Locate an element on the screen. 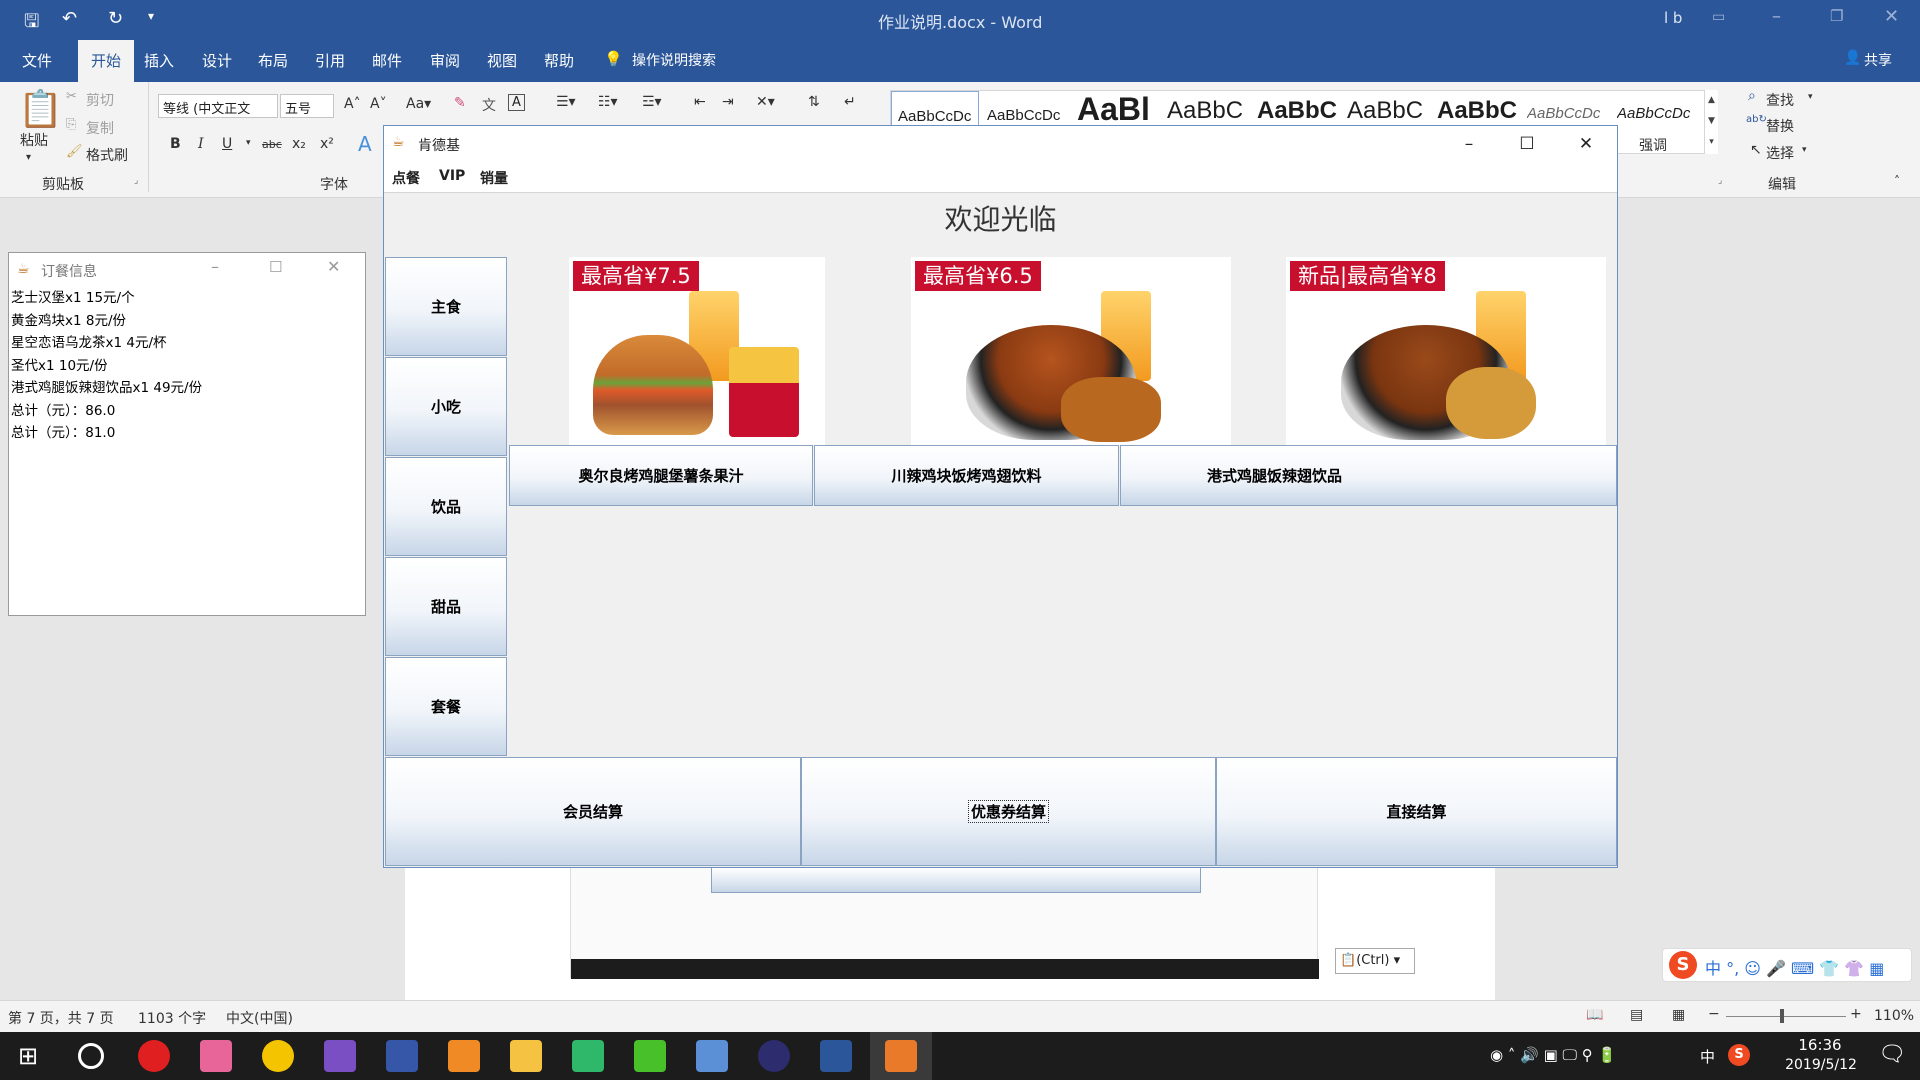 This screenshot has height=1080, width=1920. iqiyi-icon is located at coordinates (650, 1056).